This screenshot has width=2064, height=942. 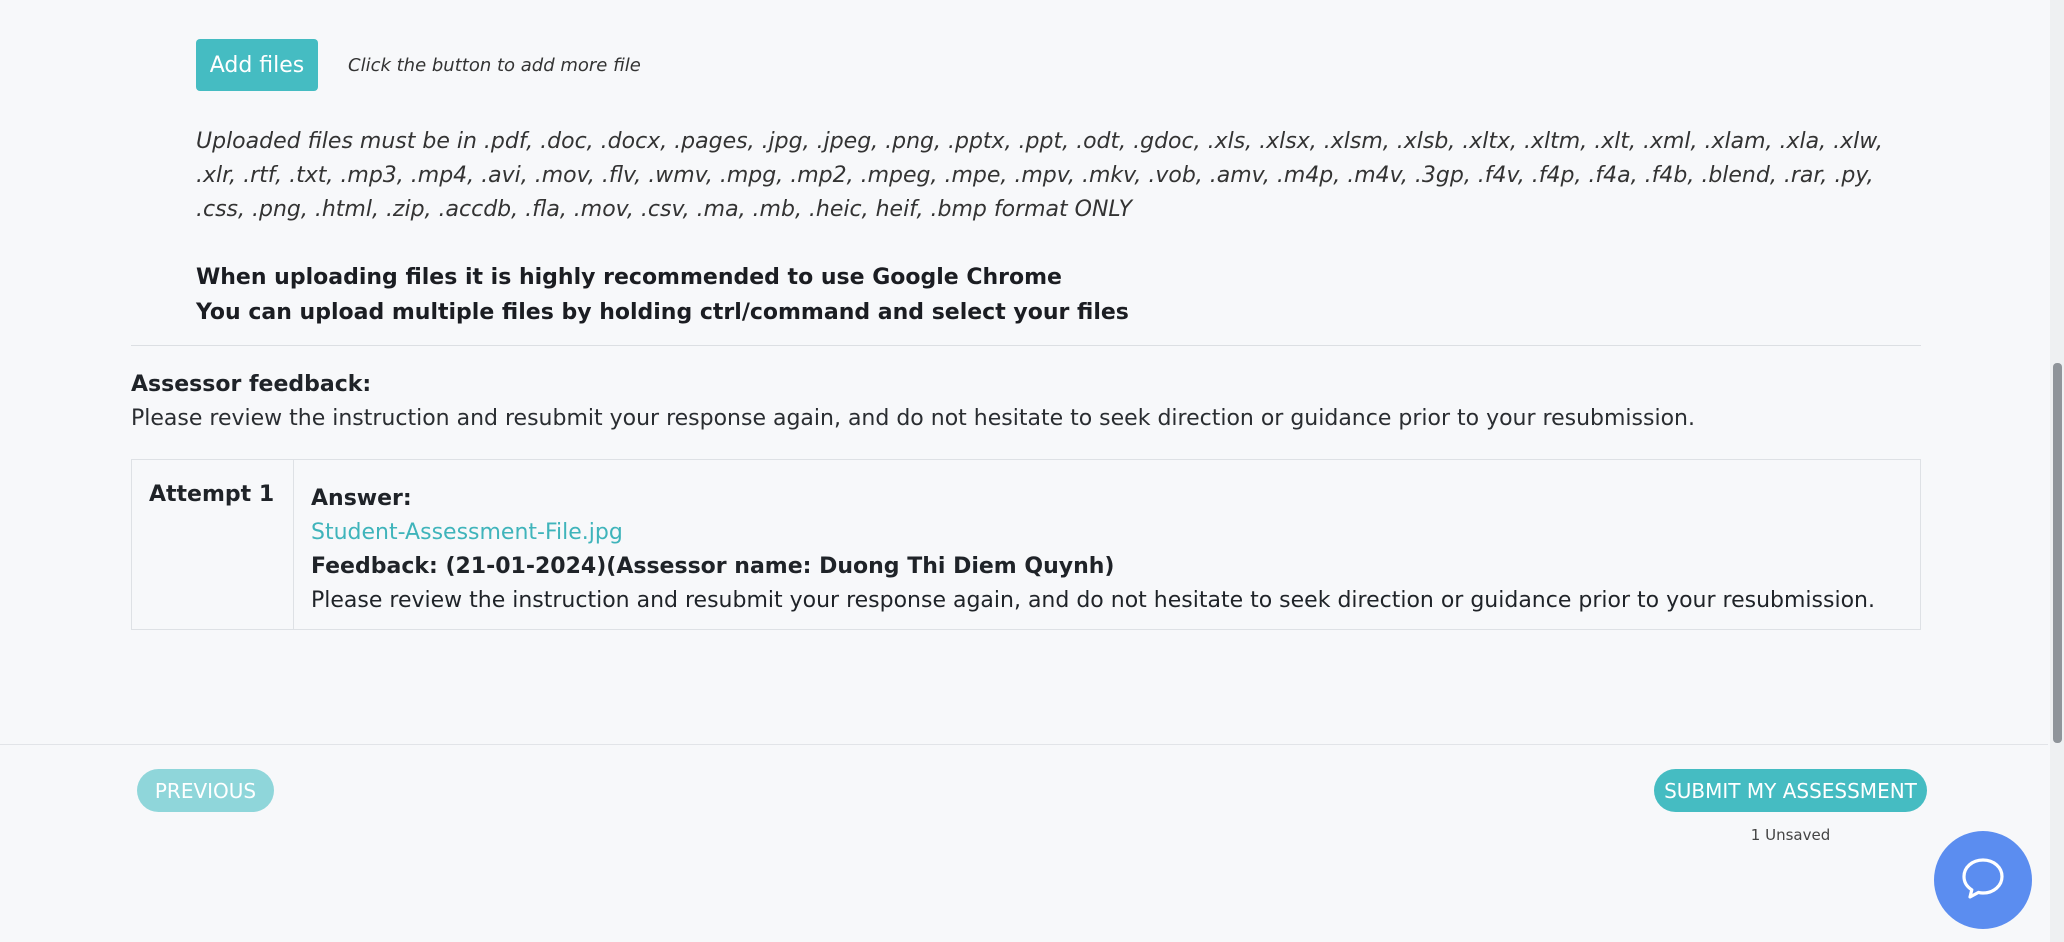 What do you see at coordinates (1026, 345) in the screenshot?
I see `section-divider` at bounding box center [1026, 345].